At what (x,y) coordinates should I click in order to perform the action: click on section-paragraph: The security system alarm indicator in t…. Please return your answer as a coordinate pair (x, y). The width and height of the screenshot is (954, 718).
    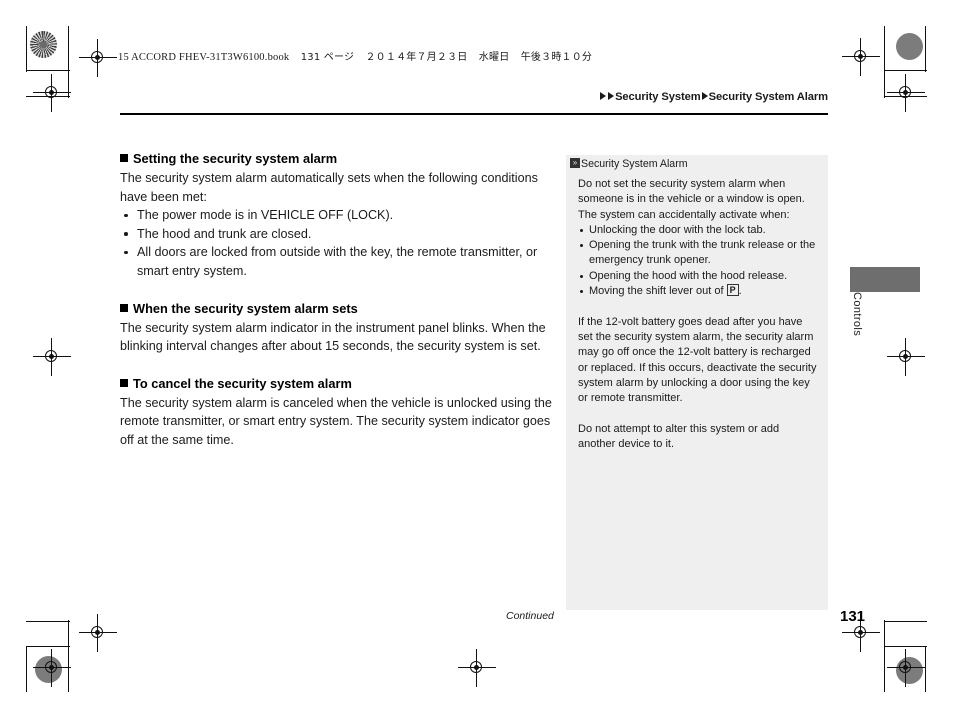
    Looking at the image, I should click on (333, 337).